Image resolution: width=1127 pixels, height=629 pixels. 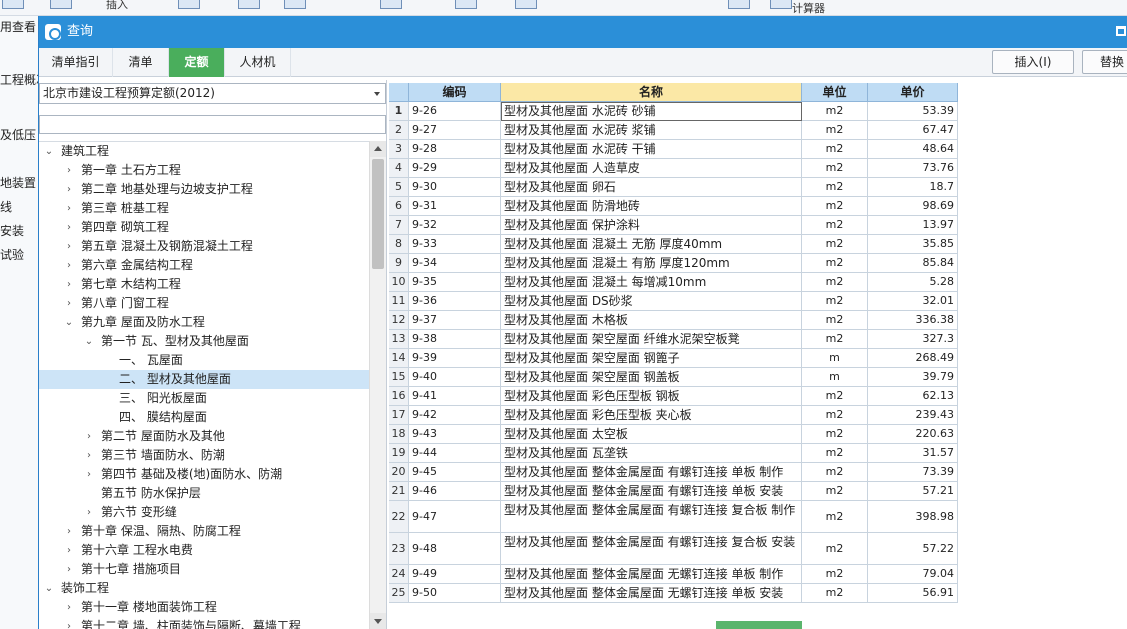 What do you see at coordinates (913, 517) in the screenshot?
I see `price-cell: 398.98` at bounding box center [913, 517].